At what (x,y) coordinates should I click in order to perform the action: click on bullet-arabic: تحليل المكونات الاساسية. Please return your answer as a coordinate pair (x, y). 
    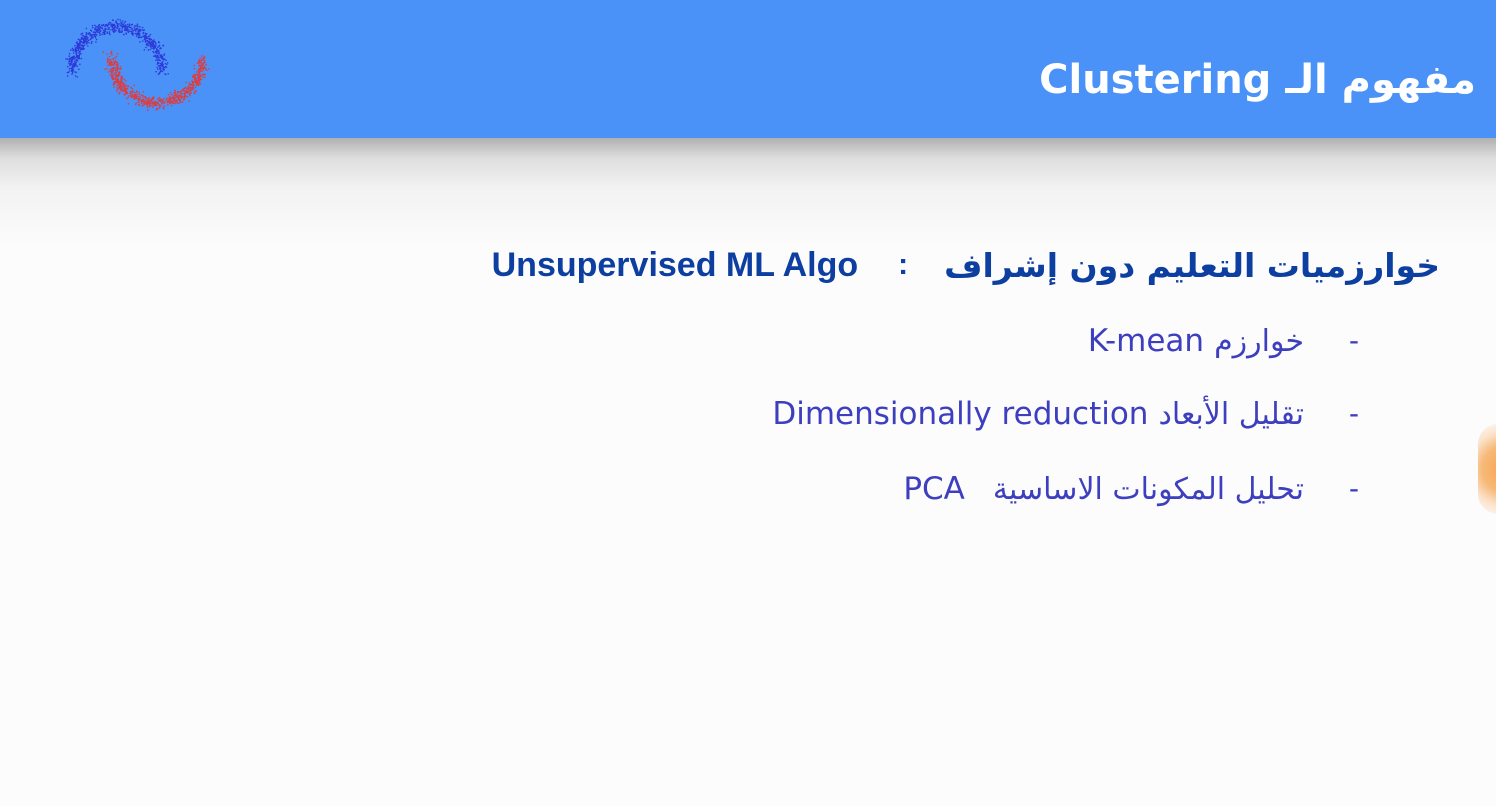
    Looking at the image, I should click on (1148, 489).